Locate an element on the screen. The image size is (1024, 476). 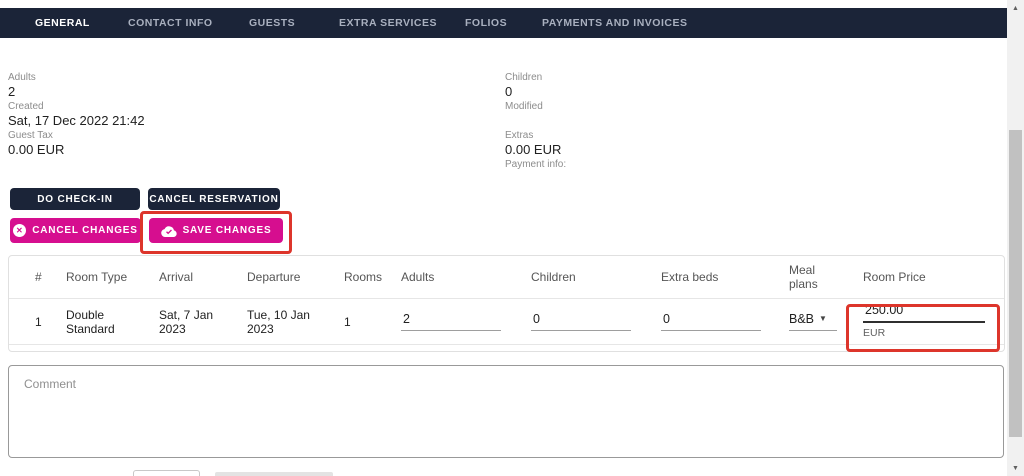
save-changes-button: SAVE CHANGES is located at coordinates (216, 230).